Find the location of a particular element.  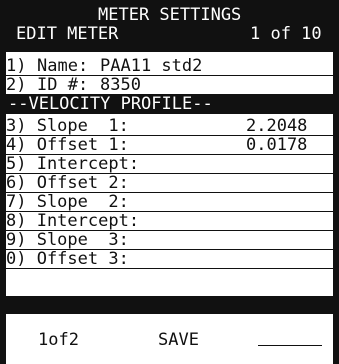

field-id-value: 8350 is located at coordinates (120, 85).